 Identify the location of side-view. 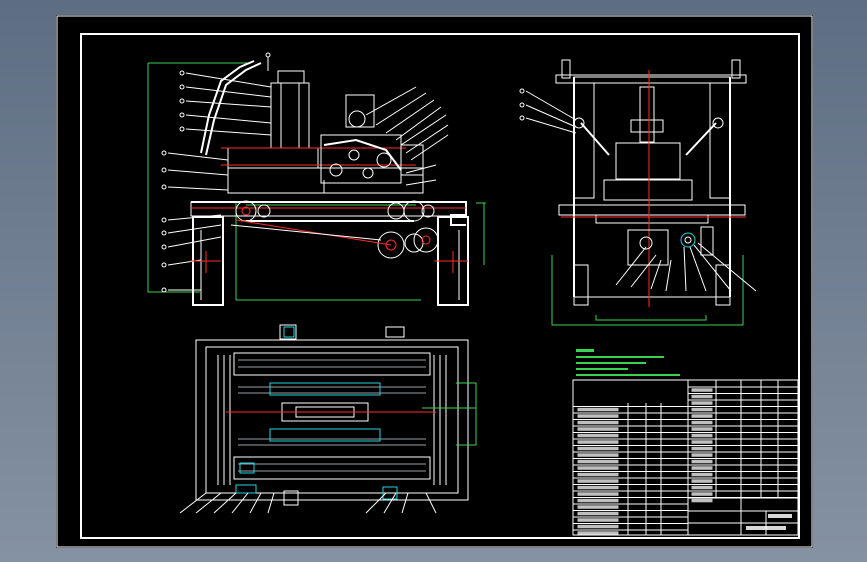
(638, 192).